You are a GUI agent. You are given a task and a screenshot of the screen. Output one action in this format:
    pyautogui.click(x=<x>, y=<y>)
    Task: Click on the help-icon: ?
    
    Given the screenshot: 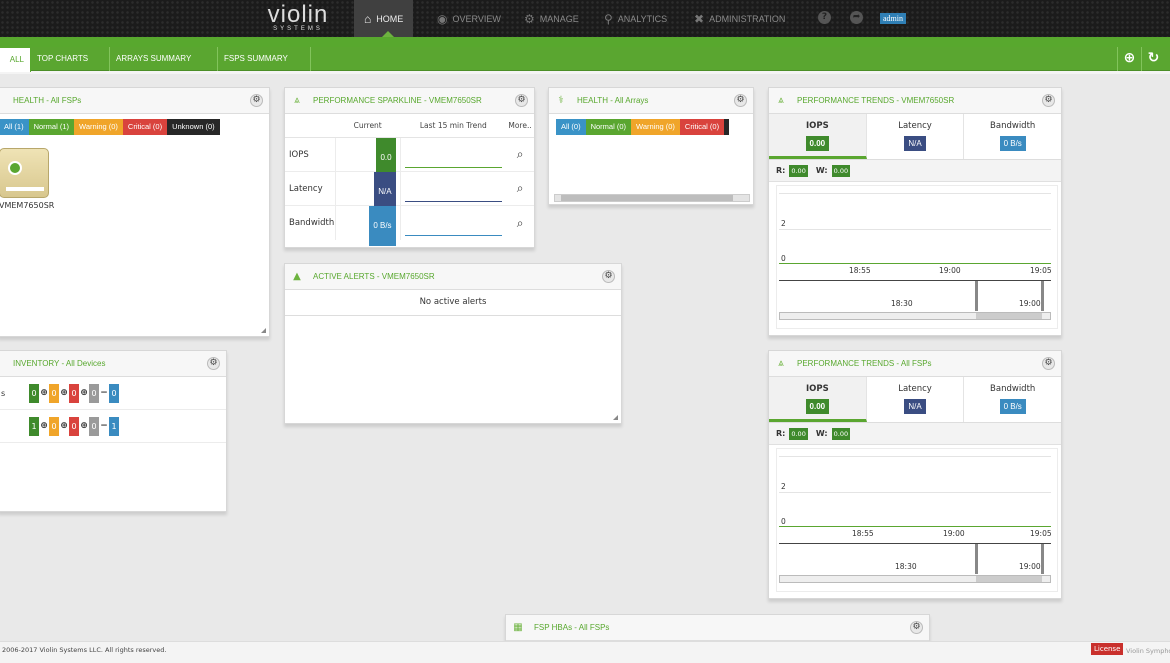 What is the action you would take?
    pyautogui.click(x=824, y=17)
    